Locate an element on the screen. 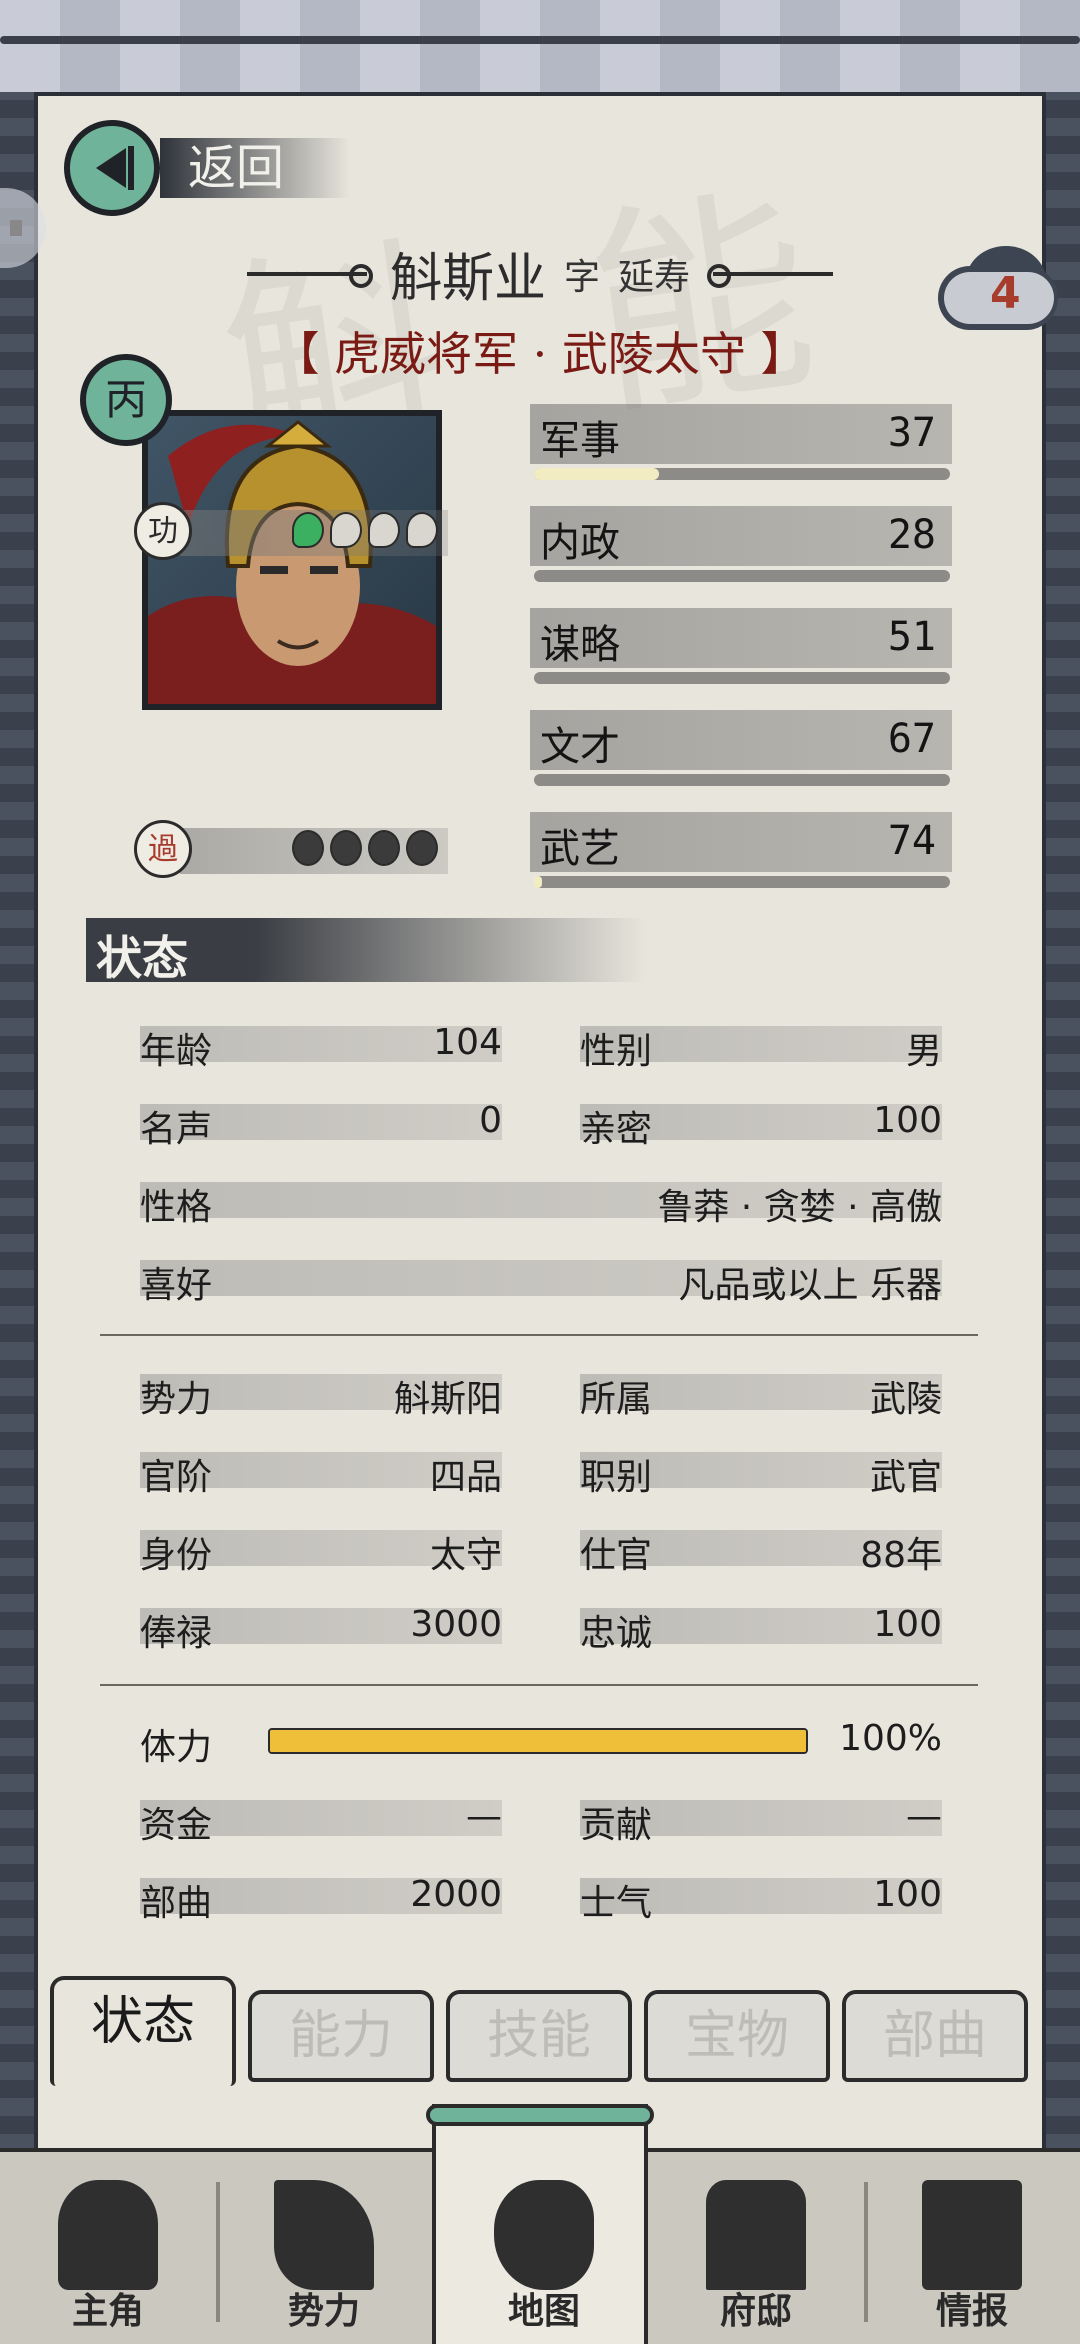 The image size is (1080, 2344). attribute-value: 37 is located at coordinates (911, 433).